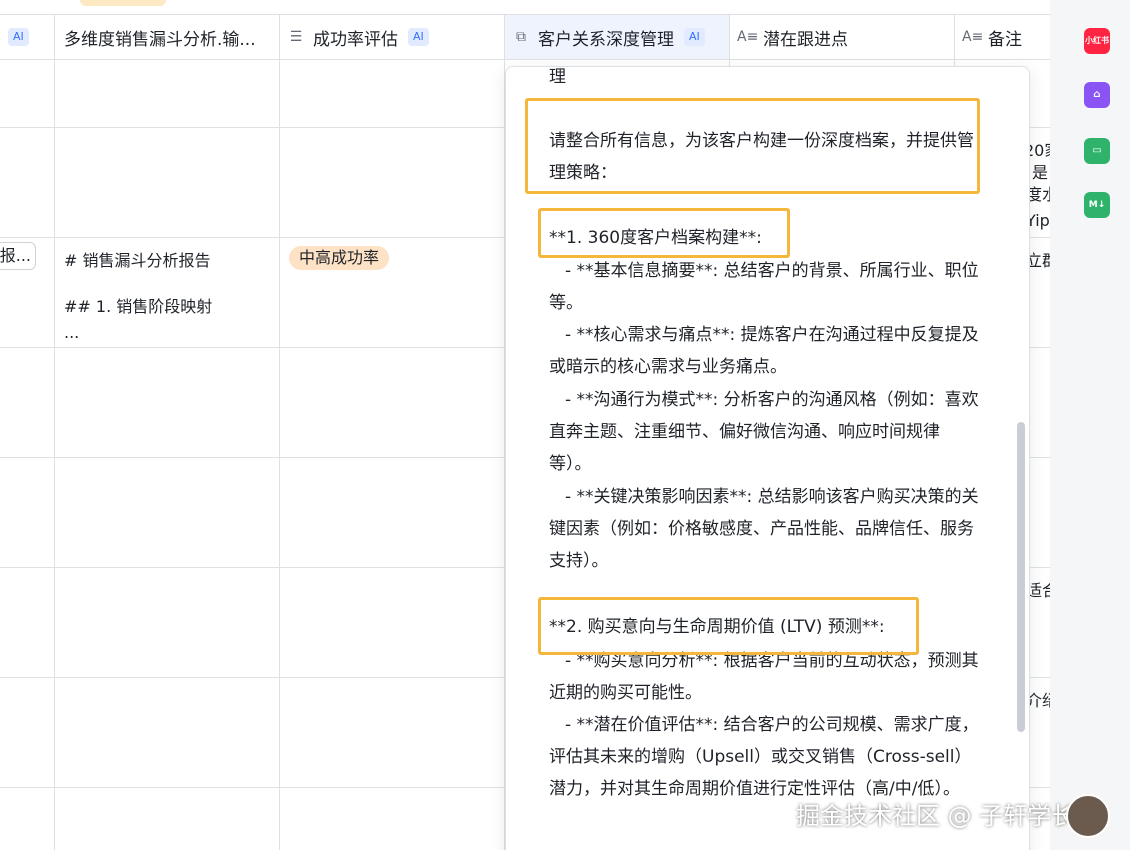 The height and width of the screenshot is (850, 1130). Describe the element at coordinates (123, 3) in the screenshot. I see `header-strip` at that location.